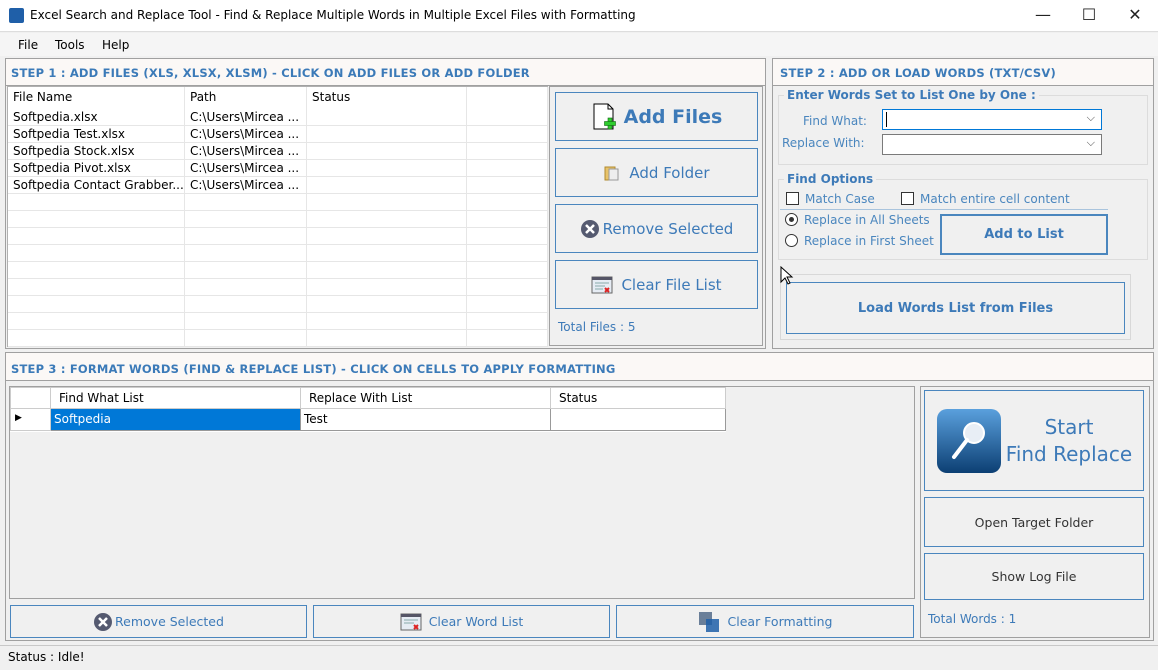  Describe the element at coordinates (656, 228) in the screenshot. I see `remove-selected-files-button: Remove Selected` at that location.